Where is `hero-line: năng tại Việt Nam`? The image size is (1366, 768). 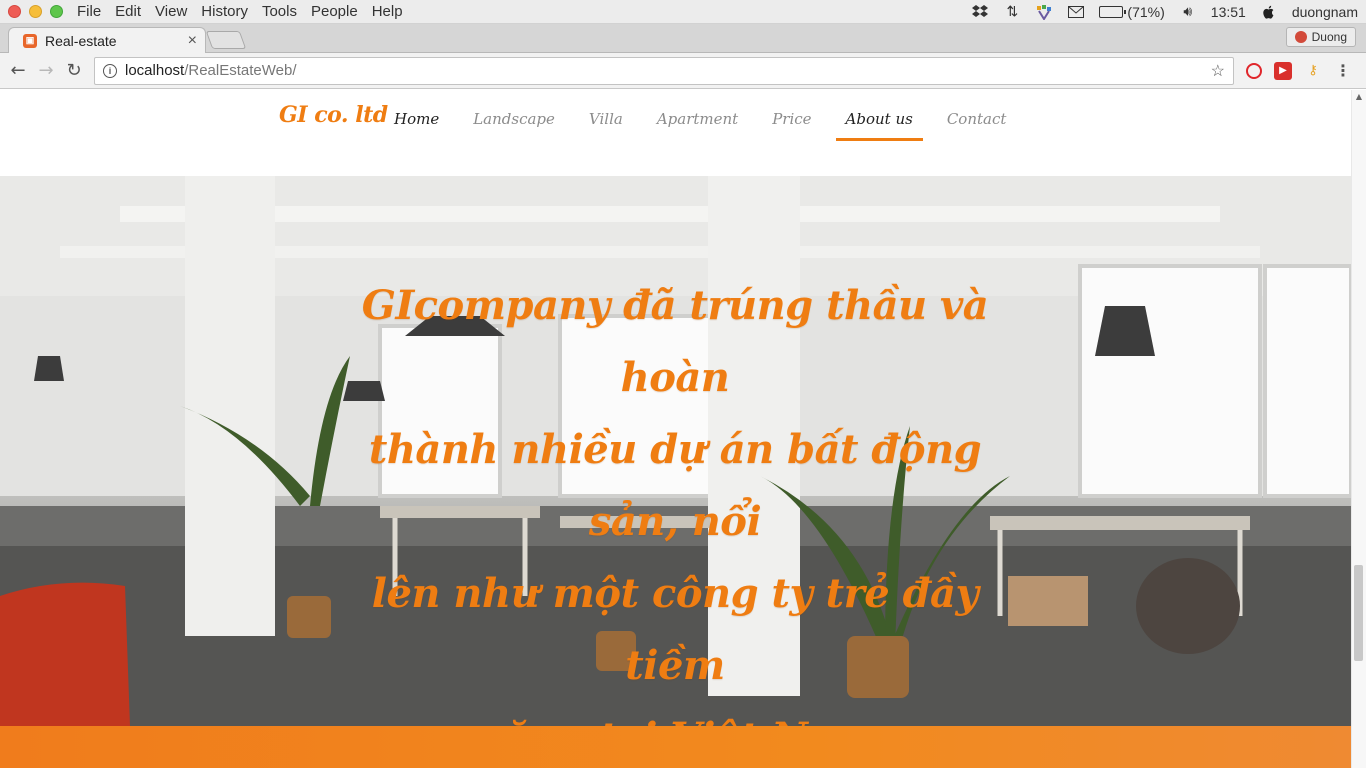
hero-line: năng tại Việt Nam is located at coordinates (675, 714).